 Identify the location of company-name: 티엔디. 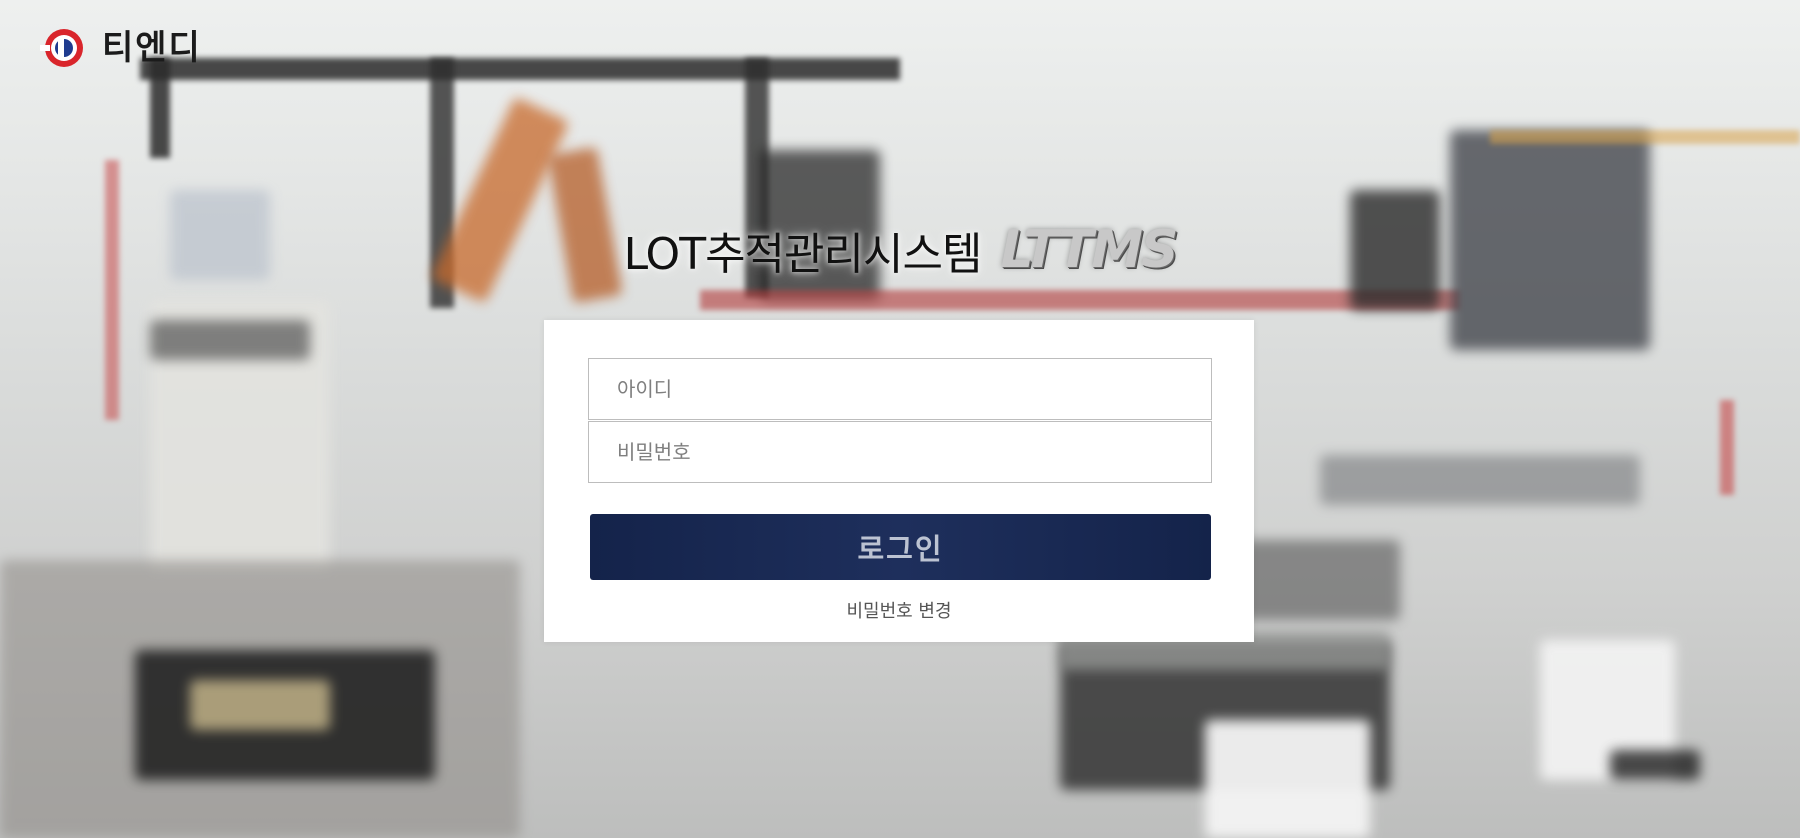
(152, 48).